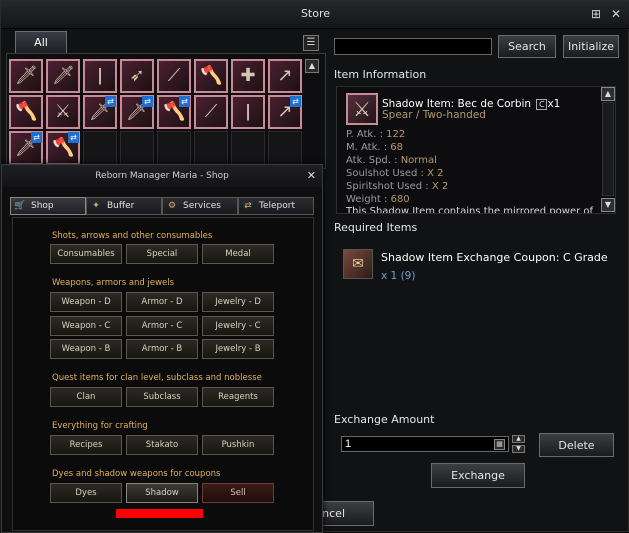 The image size is (629, 533). Describe the element at coordinates (172, 206) in the screenshot. I see `services-icon: ⚙` at that location.